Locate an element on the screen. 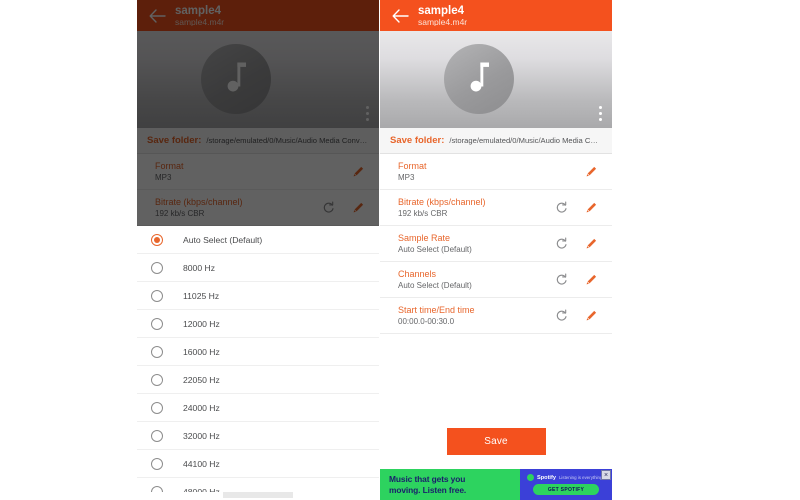  content-spacer is located at coordinates (496, 376).